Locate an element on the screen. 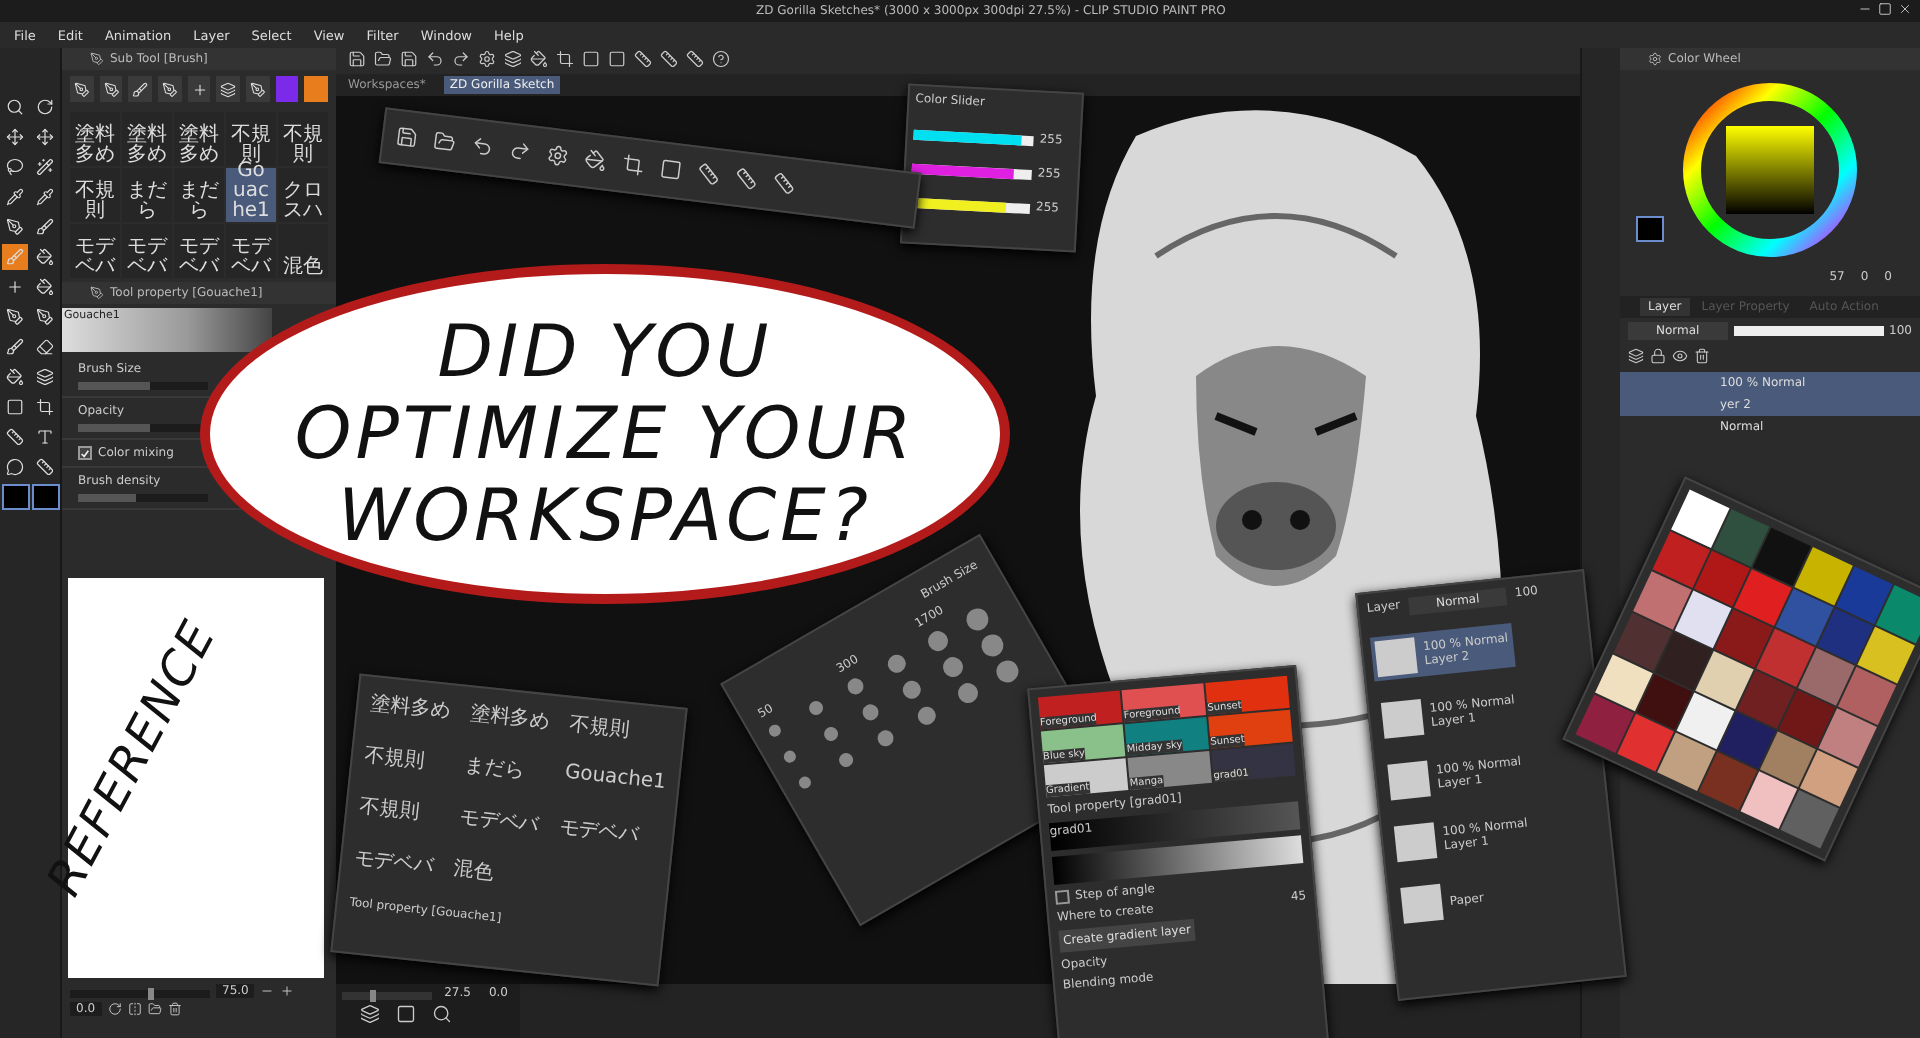  color-wheel is located at coordinates (1770, 170).